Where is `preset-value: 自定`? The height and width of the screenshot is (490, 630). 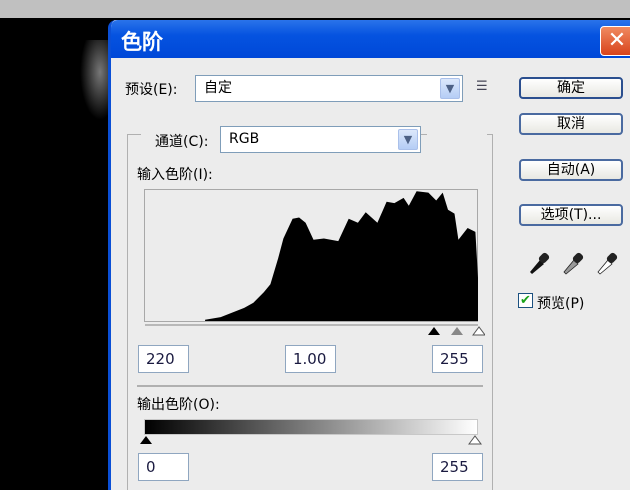 preset-value: 自定 is located at coordinates (218, 88).